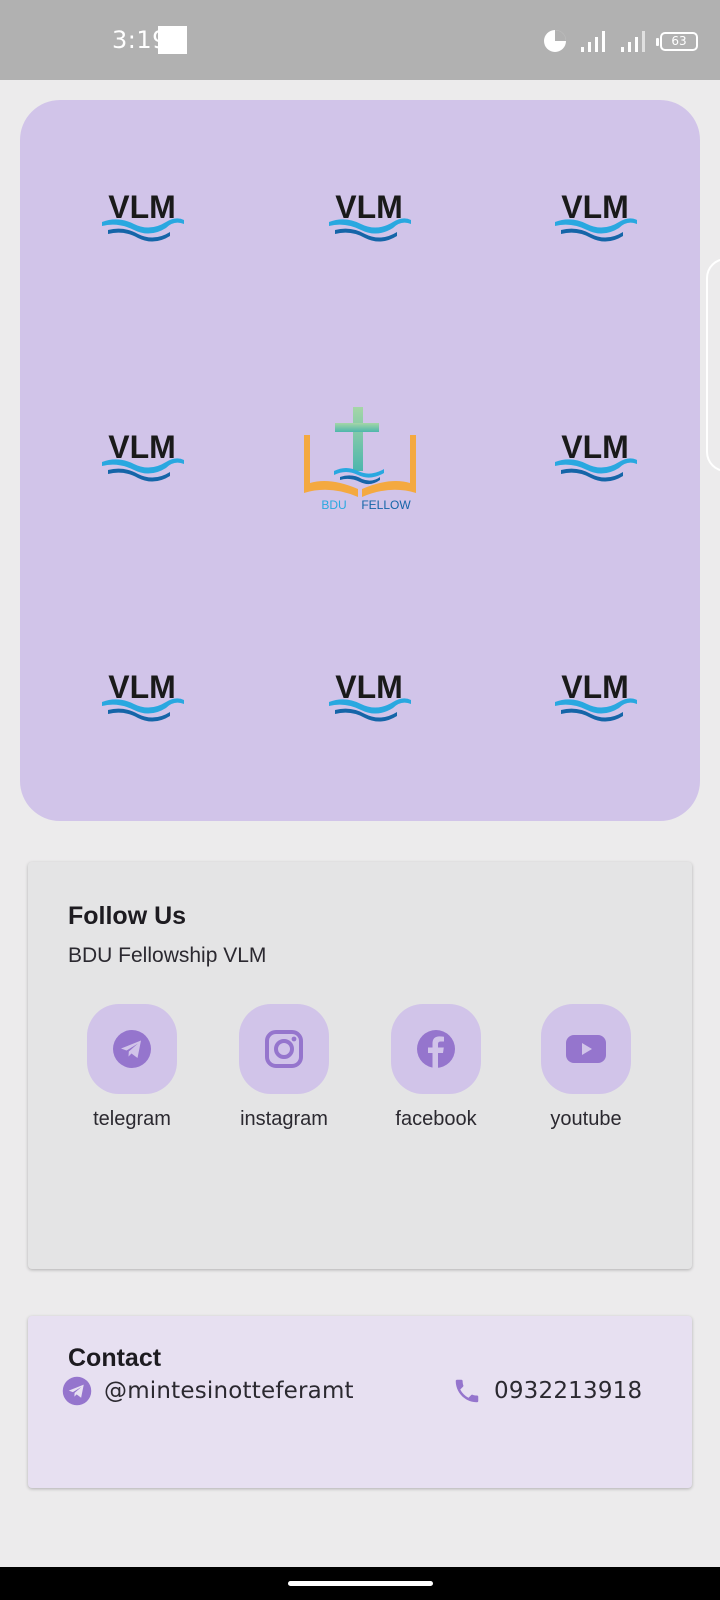 This screenshot has height=1600, width=720. I want to click on telegram-handle: @mintesinotteferamt, so click(229, 1391).